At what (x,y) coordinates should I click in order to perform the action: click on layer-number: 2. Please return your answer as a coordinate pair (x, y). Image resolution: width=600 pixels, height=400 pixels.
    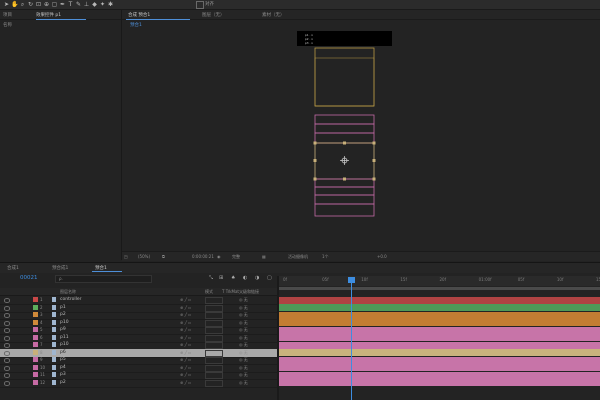
    Looking at the image, I should click on (41, 307).